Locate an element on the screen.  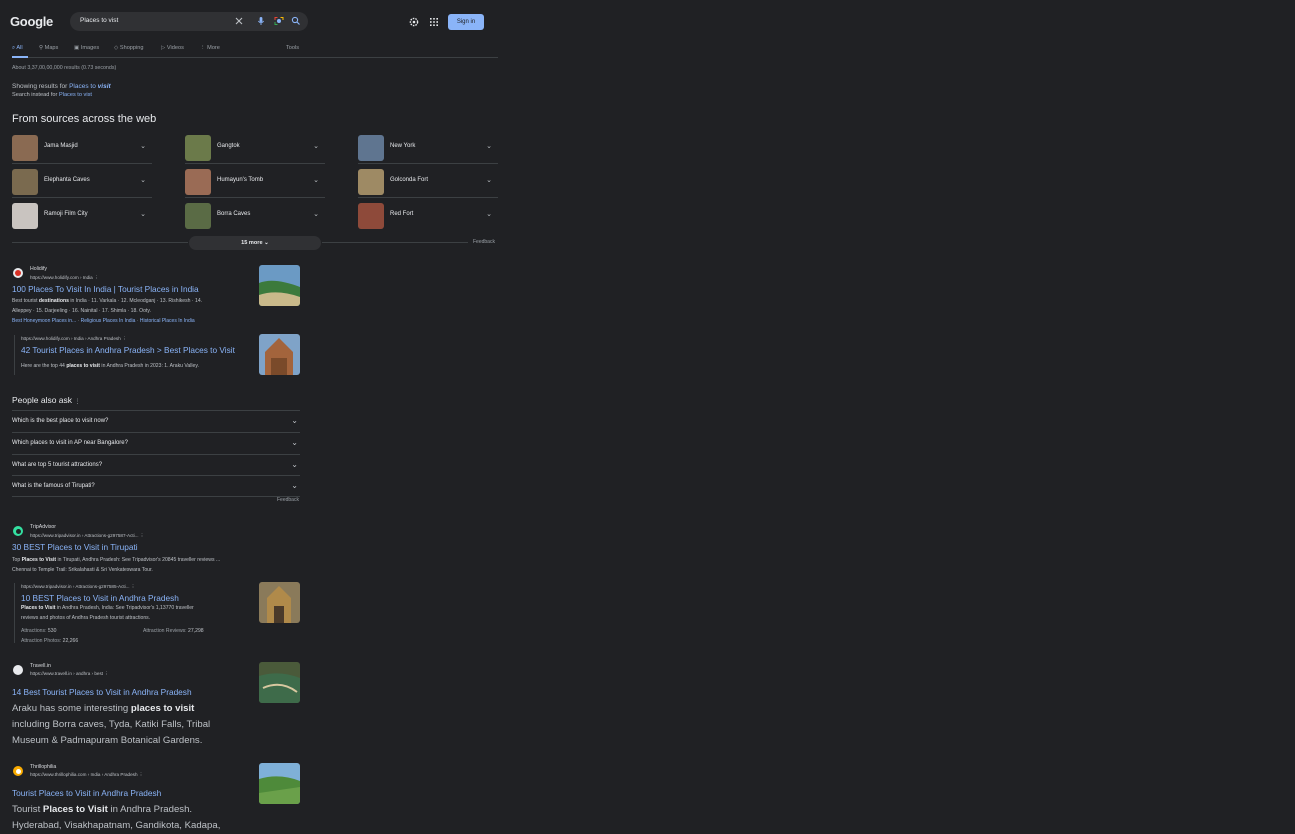
microphone-icon is located at coordinates (261, 21).